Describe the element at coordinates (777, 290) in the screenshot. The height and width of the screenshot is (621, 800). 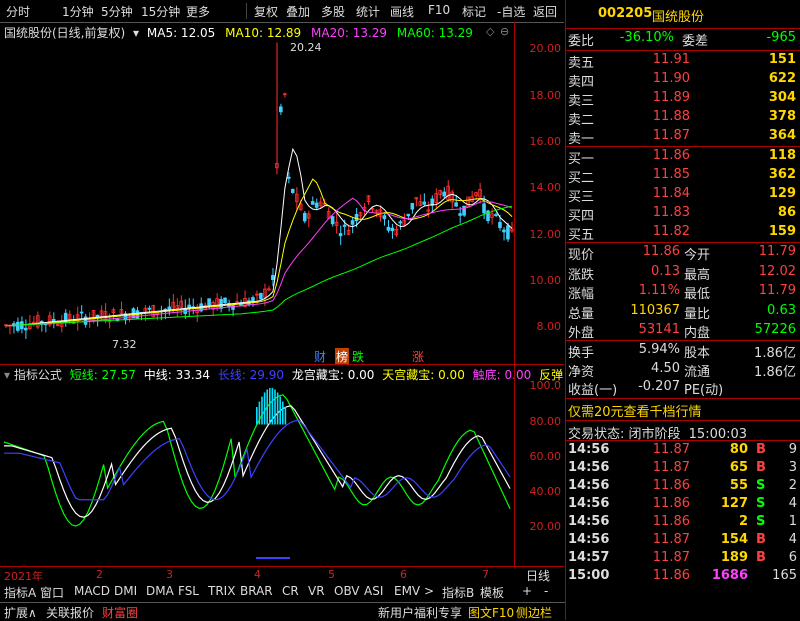
I see `stat-value: 11.79` at that location.